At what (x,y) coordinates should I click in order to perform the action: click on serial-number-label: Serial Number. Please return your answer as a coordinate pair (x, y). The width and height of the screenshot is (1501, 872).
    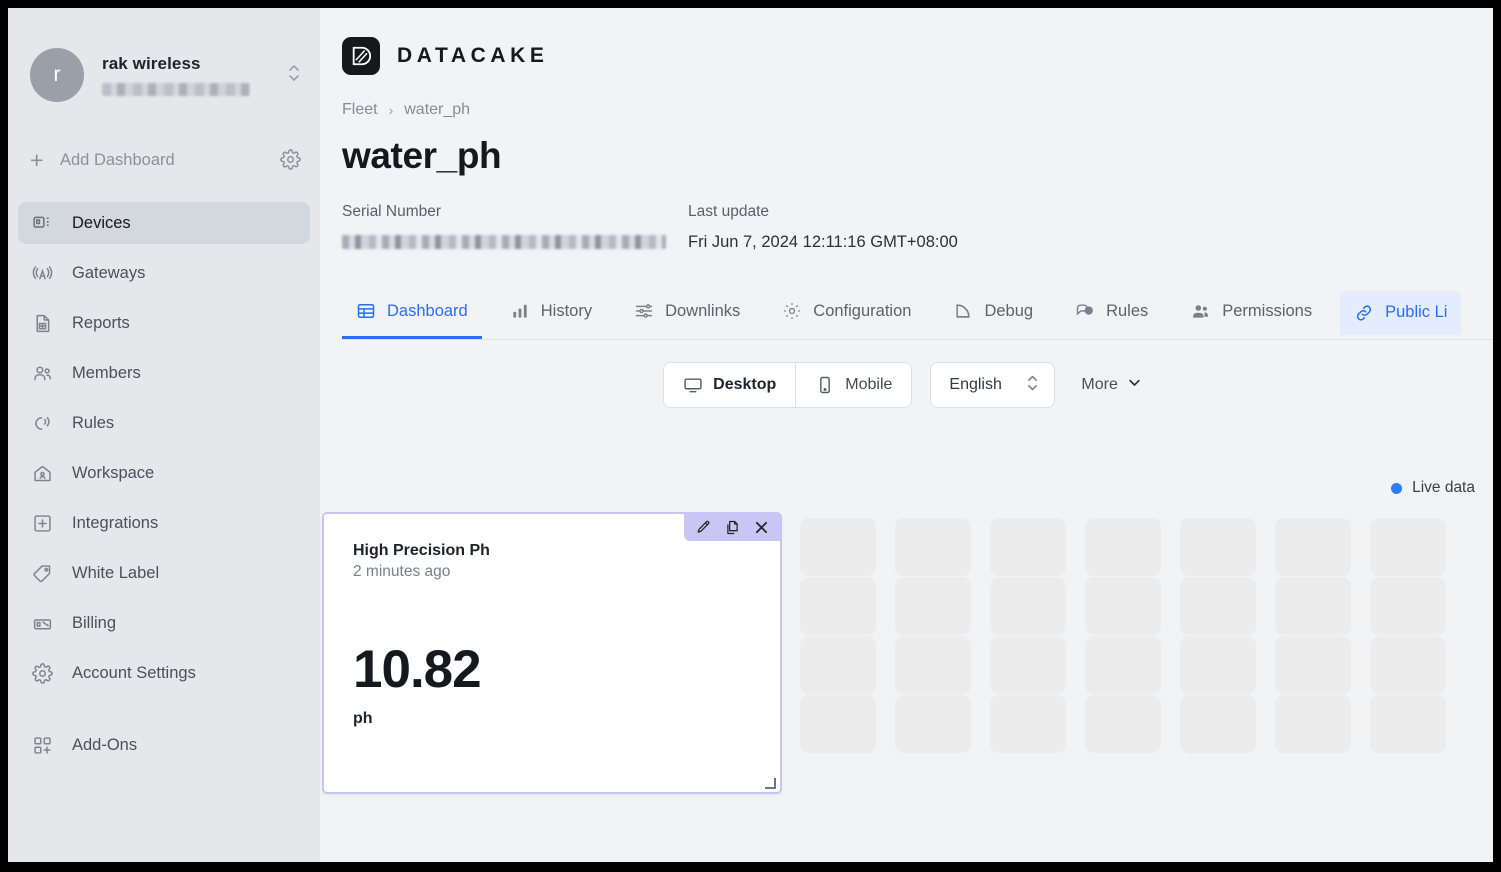
    Looking at the image, I should click on (392, 211).